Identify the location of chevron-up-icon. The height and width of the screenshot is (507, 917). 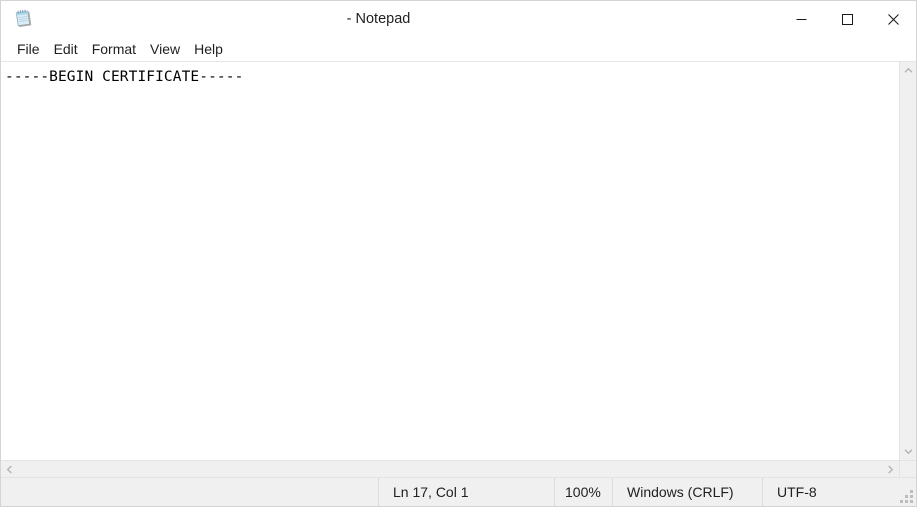
(908, 70).